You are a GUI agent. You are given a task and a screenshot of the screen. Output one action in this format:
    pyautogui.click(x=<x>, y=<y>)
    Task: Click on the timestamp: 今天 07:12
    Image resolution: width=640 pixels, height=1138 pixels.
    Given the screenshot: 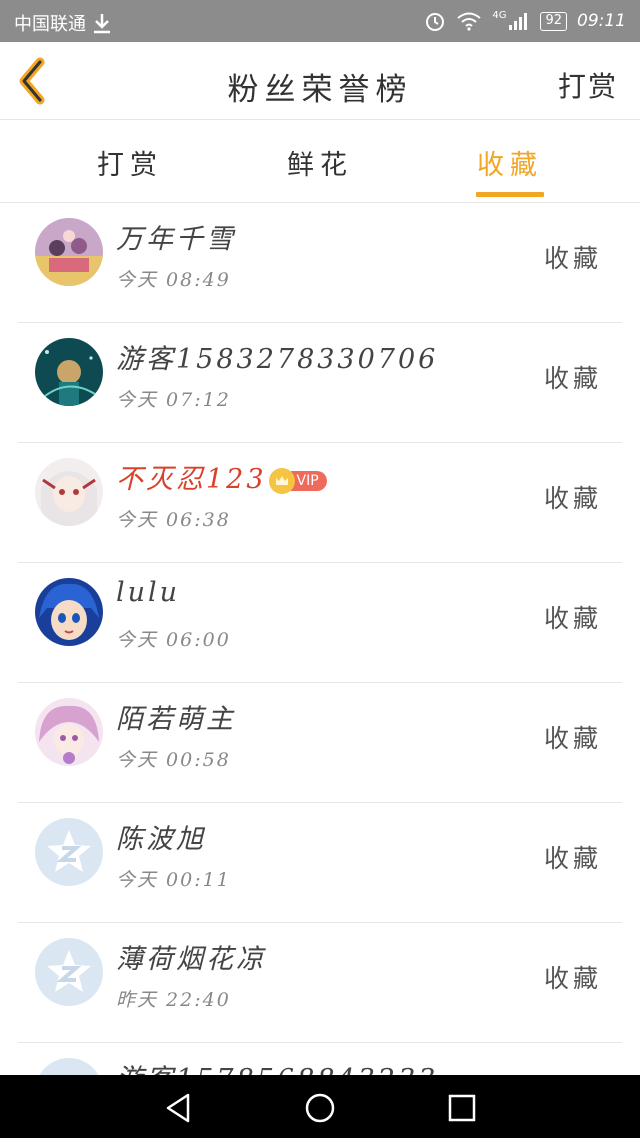 What is the action you would take?
    pyautogui.click(x=173, y=400)
    